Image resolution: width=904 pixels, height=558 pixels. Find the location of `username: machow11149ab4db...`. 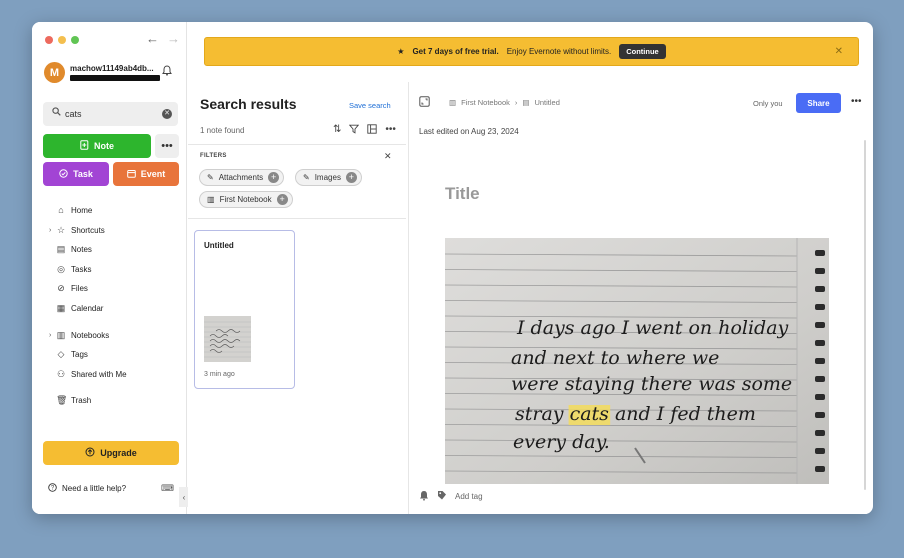

username: machow11149ab4db... is located at coordinates (112, 68).